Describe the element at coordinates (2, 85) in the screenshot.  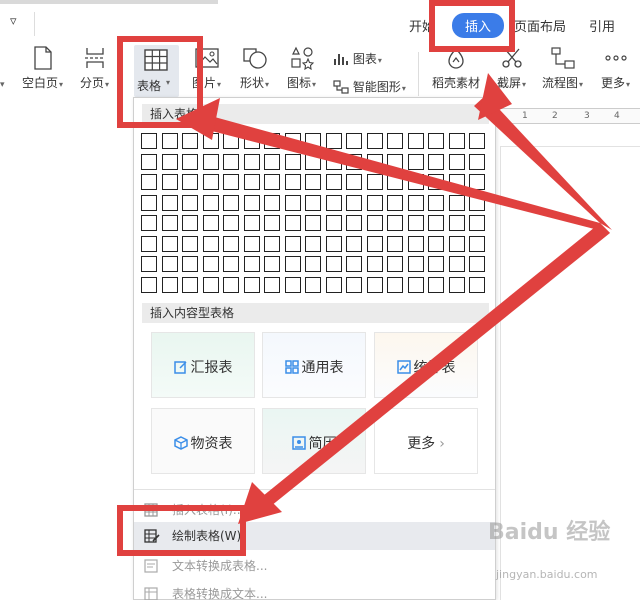
I see `chevron-down-icon: ▾` at that location.